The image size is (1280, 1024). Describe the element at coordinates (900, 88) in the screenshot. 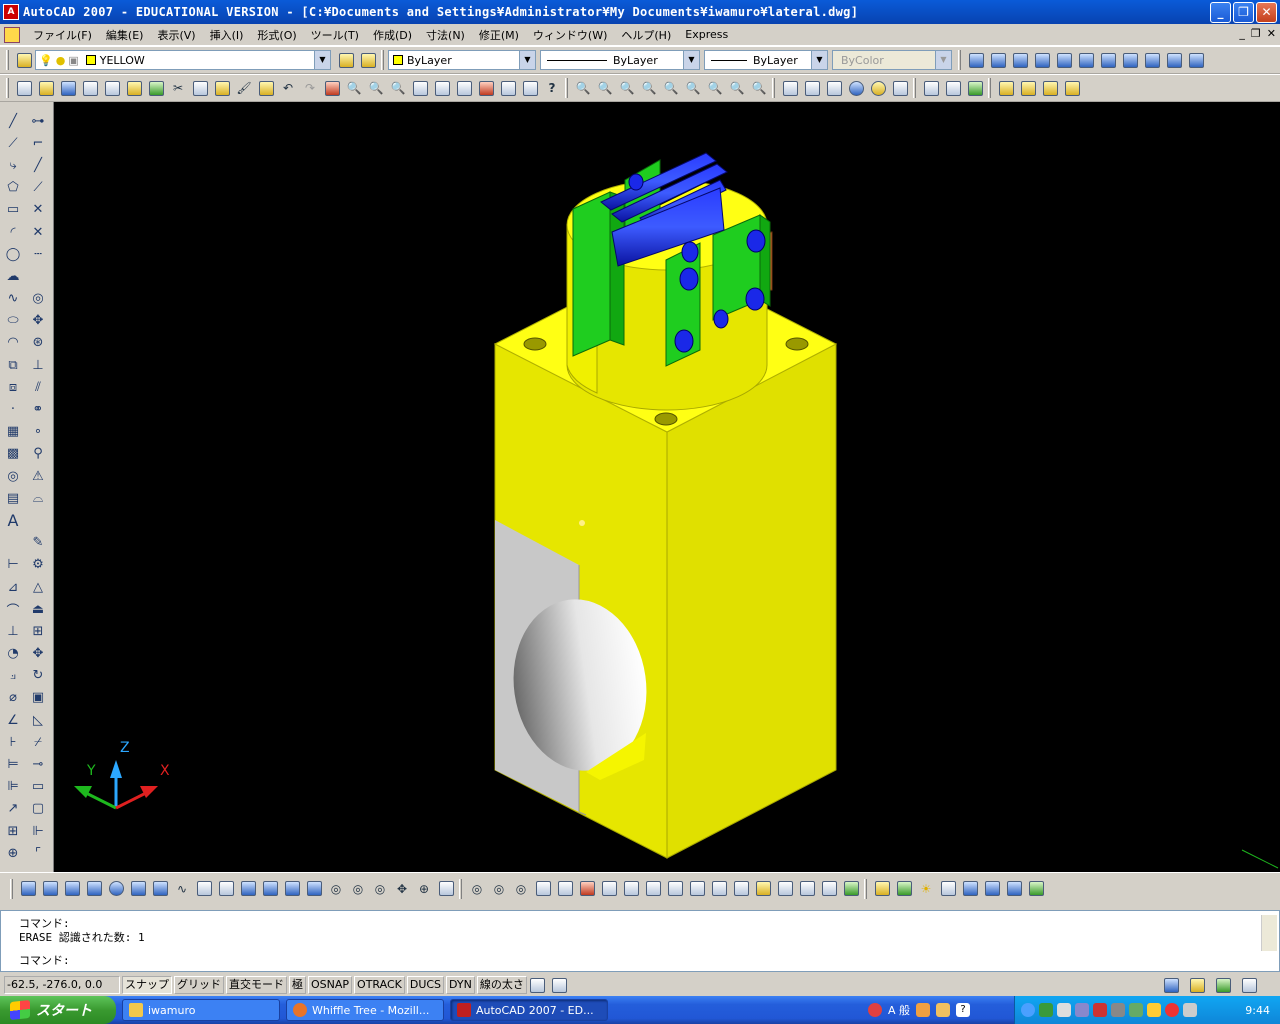

I see `render-icon` at that location.